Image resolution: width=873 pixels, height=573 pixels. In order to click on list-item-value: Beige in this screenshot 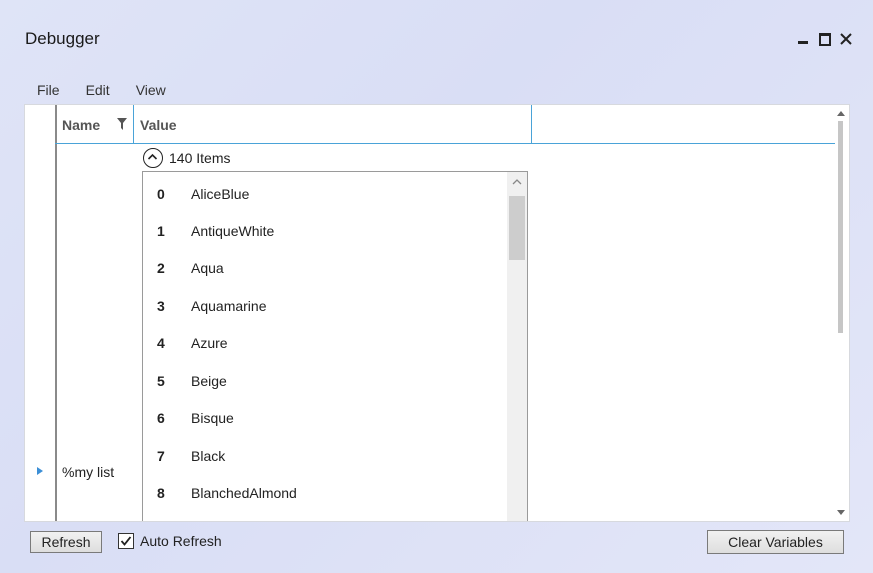, I will do `click(209, 381)`.